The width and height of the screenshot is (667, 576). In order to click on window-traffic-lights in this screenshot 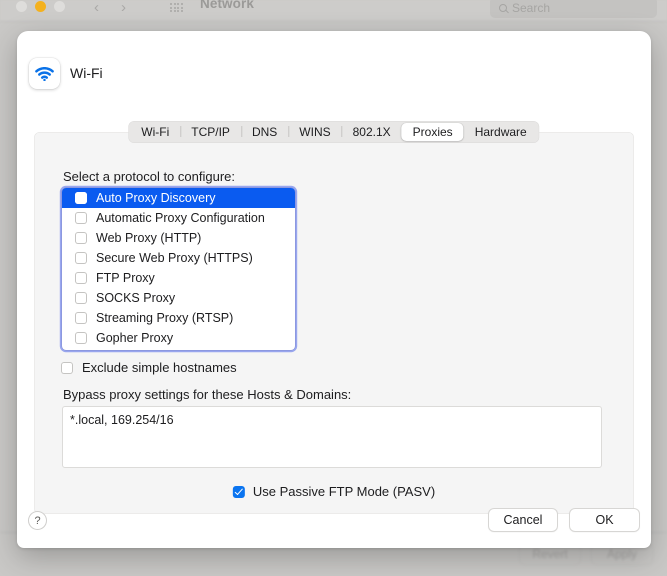, I will do `click(40, 6)`.